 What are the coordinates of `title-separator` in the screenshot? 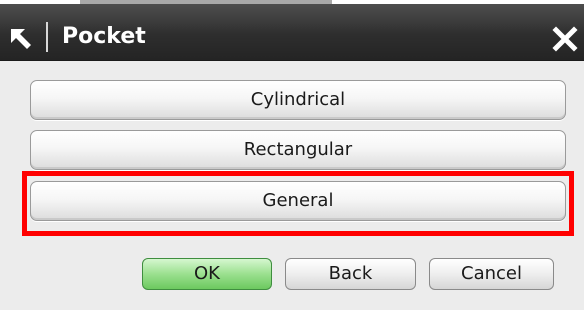 It's located at (47, 37).